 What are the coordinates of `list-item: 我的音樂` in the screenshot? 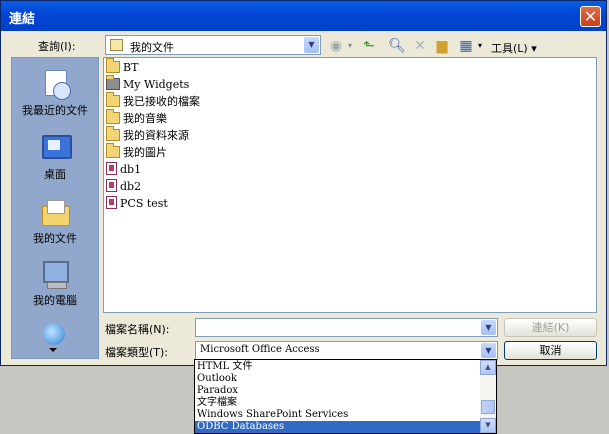 It's located at (136, 118).